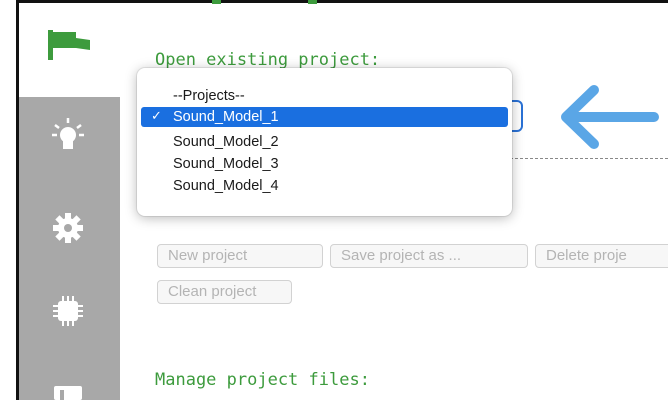 The width and height of the screenshot is (668, 400). What do you see at coordinates (610, 117) in the screenshot?
I see `annotation-arrow-icon` at bounding box center [610, 117].